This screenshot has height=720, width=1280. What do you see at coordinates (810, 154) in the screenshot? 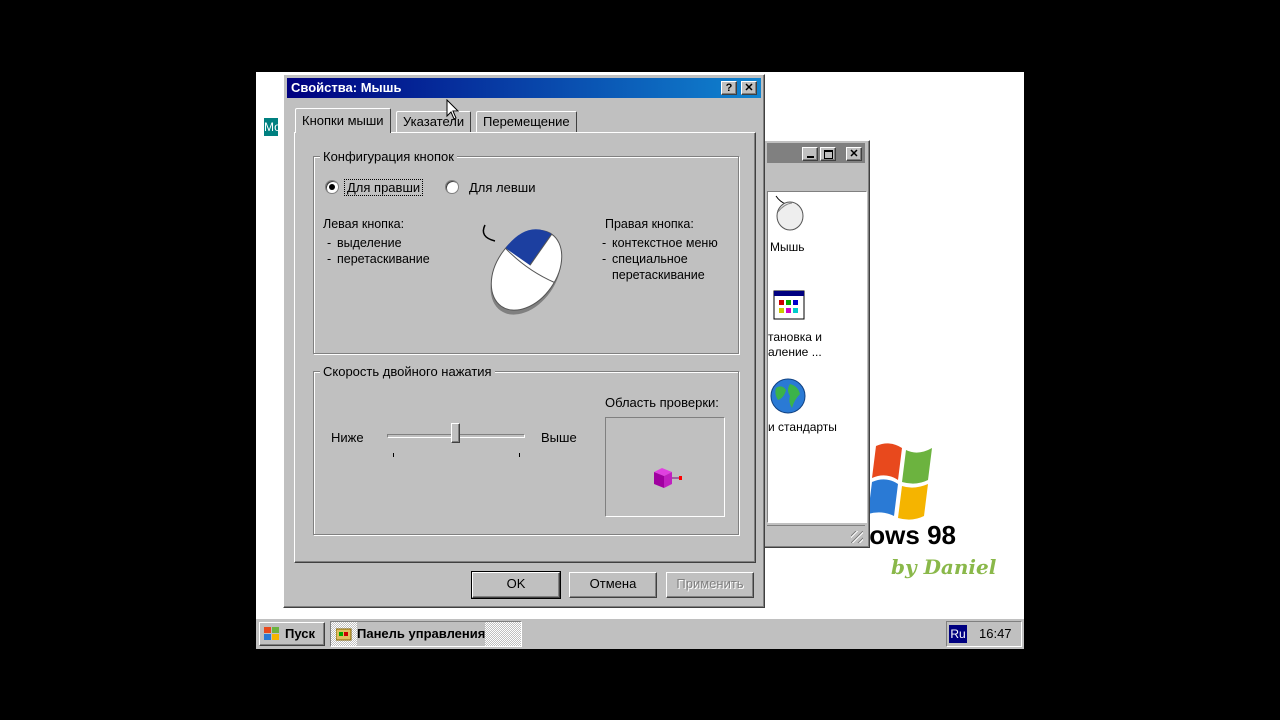
I see `minimize-button` at bounding box center [810, 154].